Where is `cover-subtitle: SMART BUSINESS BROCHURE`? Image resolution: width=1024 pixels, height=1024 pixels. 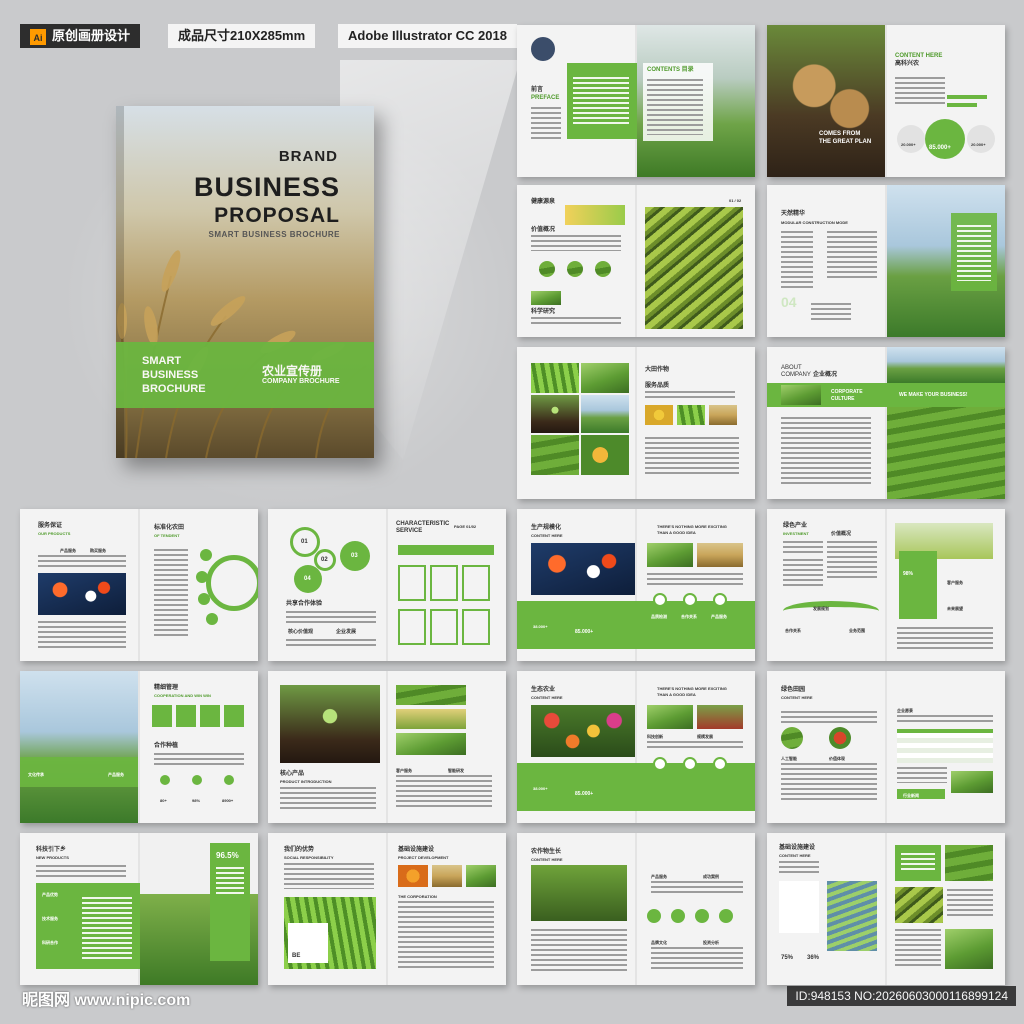
cover-subtitle: SMART BUSINESS BROCHURE is located at coordinates (274, 234).